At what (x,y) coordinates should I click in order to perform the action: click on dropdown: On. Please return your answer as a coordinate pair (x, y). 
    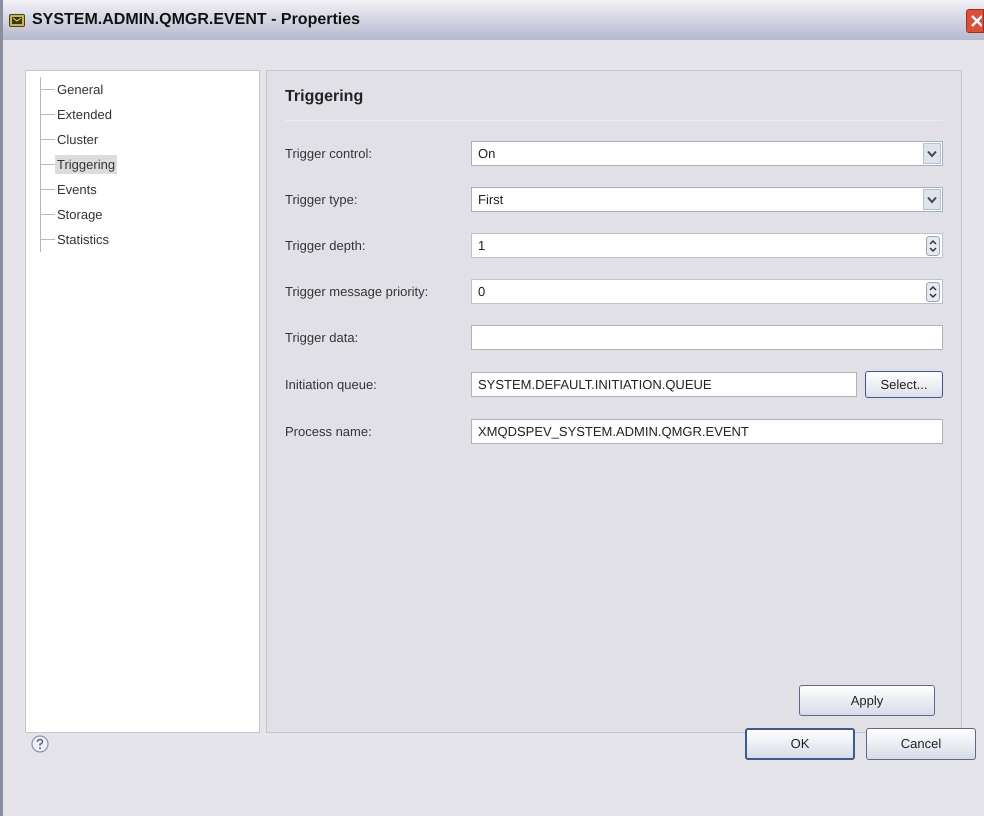
    Looking at the image, I should click on (707, 153).